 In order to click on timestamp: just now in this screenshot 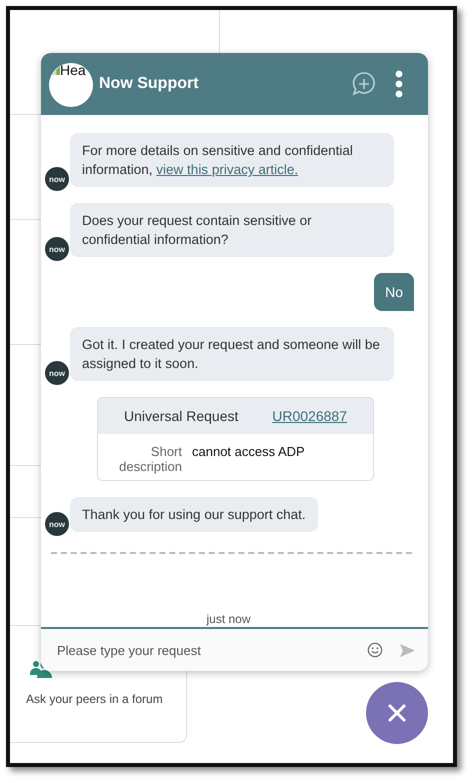, I will do `click(228, 619)`.